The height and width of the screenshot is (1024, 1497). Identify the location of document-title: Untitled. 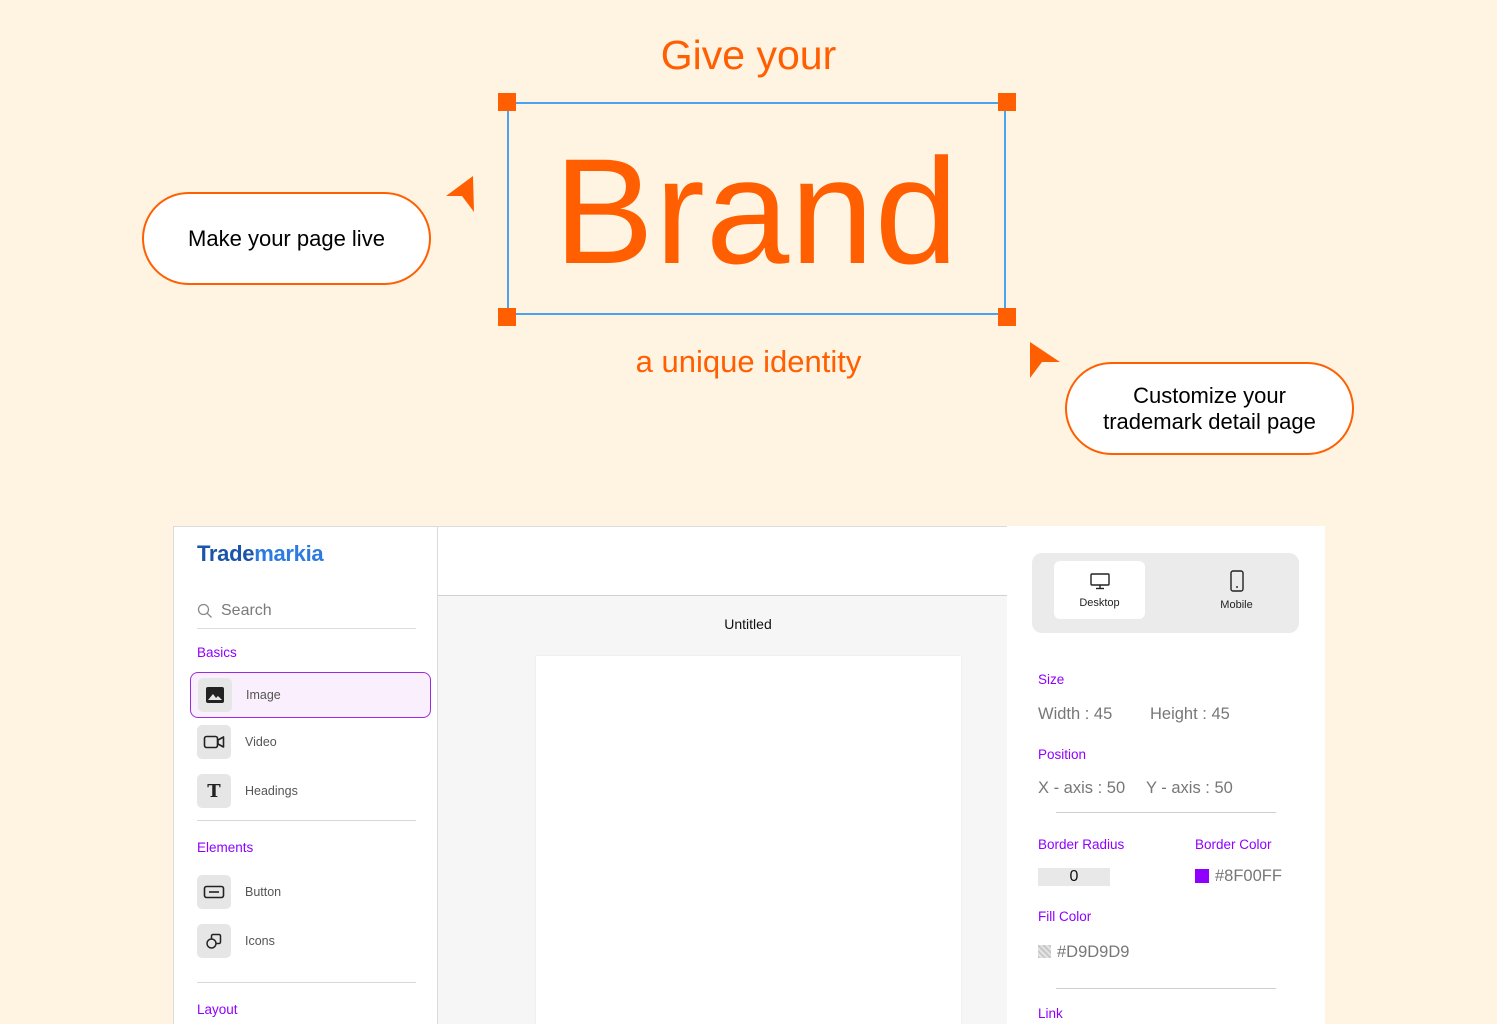
(748, 624).